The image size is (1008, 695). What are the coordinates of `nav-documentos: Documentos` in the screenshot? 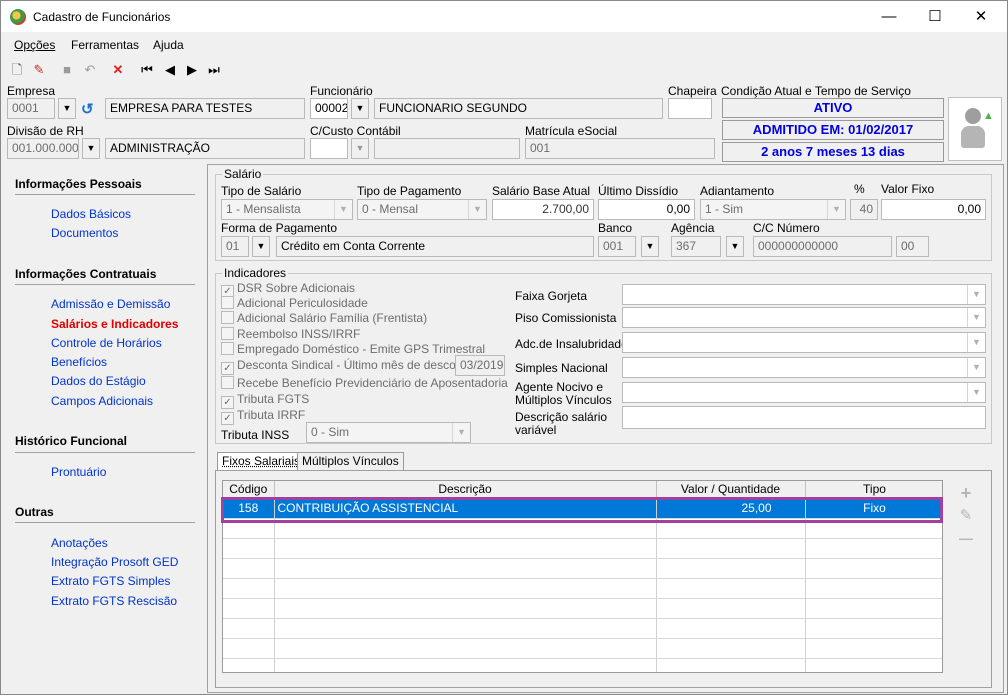 It's located at (84, 233).